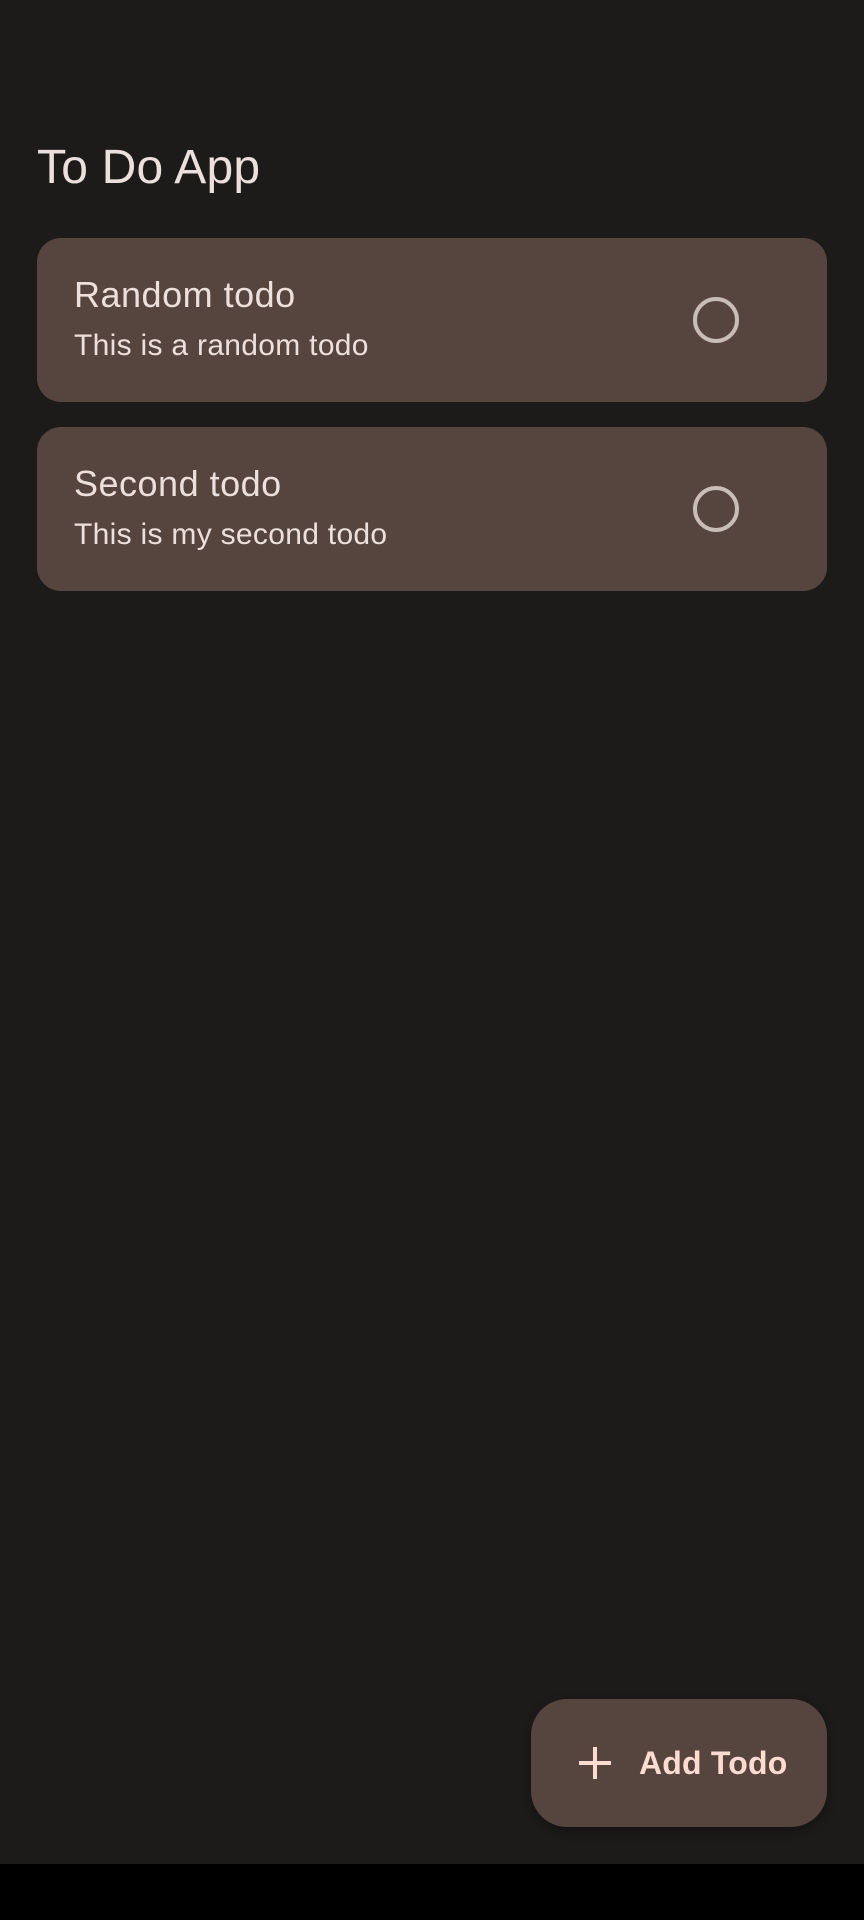  Describe the element at coordinates (221, 345) in the screenshot. I see `todo-description: This is a random todo` at that location.